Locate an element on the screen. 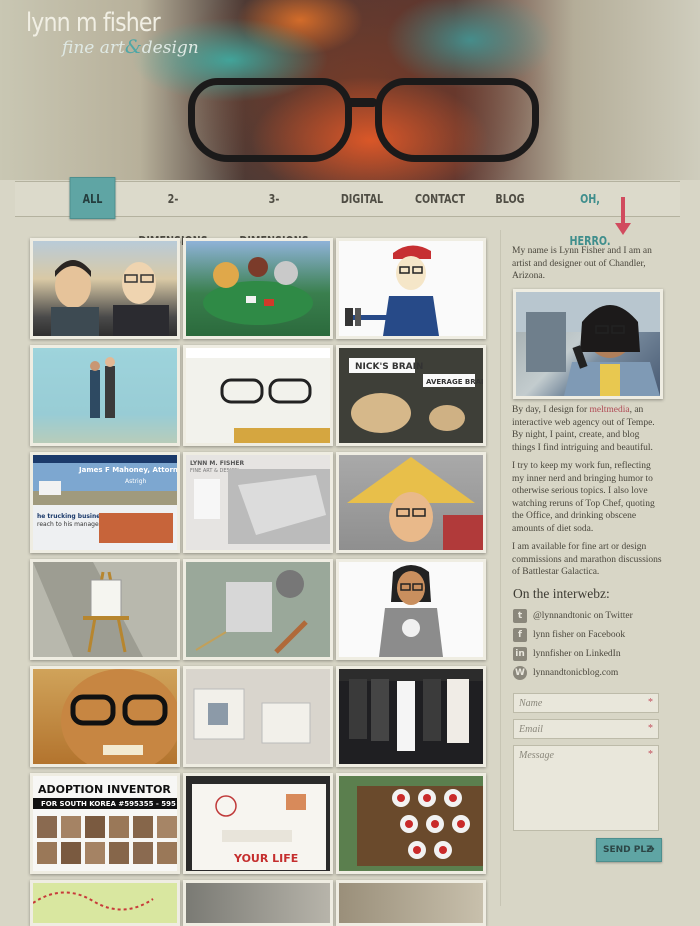 This screenshot has height=926, width=700. logo-tagline: fine art&design is located at coordinates (130, 47).